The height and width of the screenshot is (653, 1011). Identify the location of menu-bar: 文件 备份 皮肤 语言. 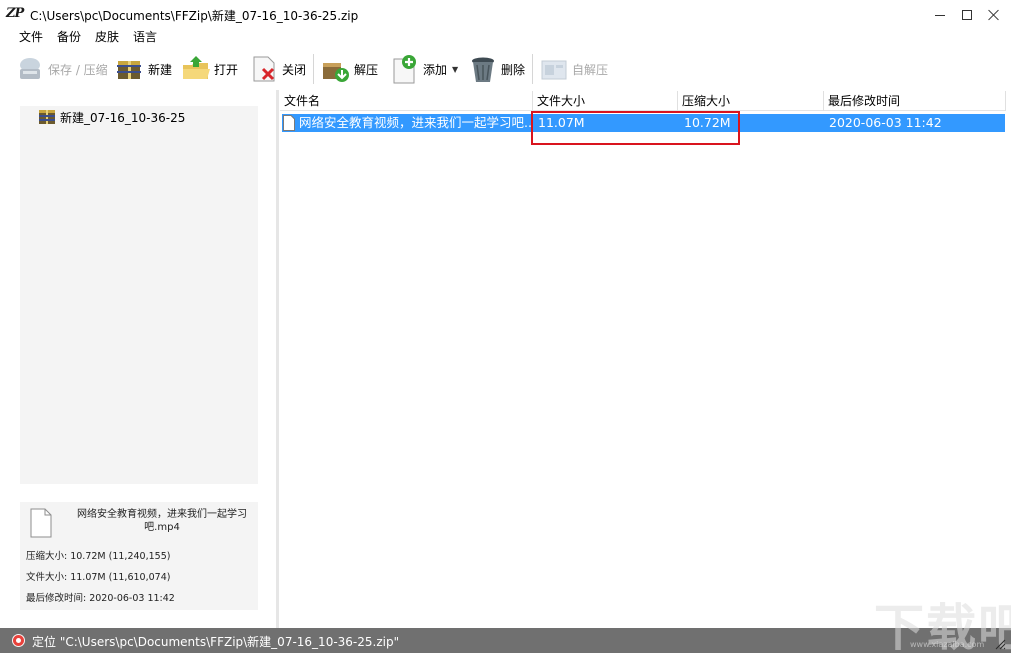
(82, 38).